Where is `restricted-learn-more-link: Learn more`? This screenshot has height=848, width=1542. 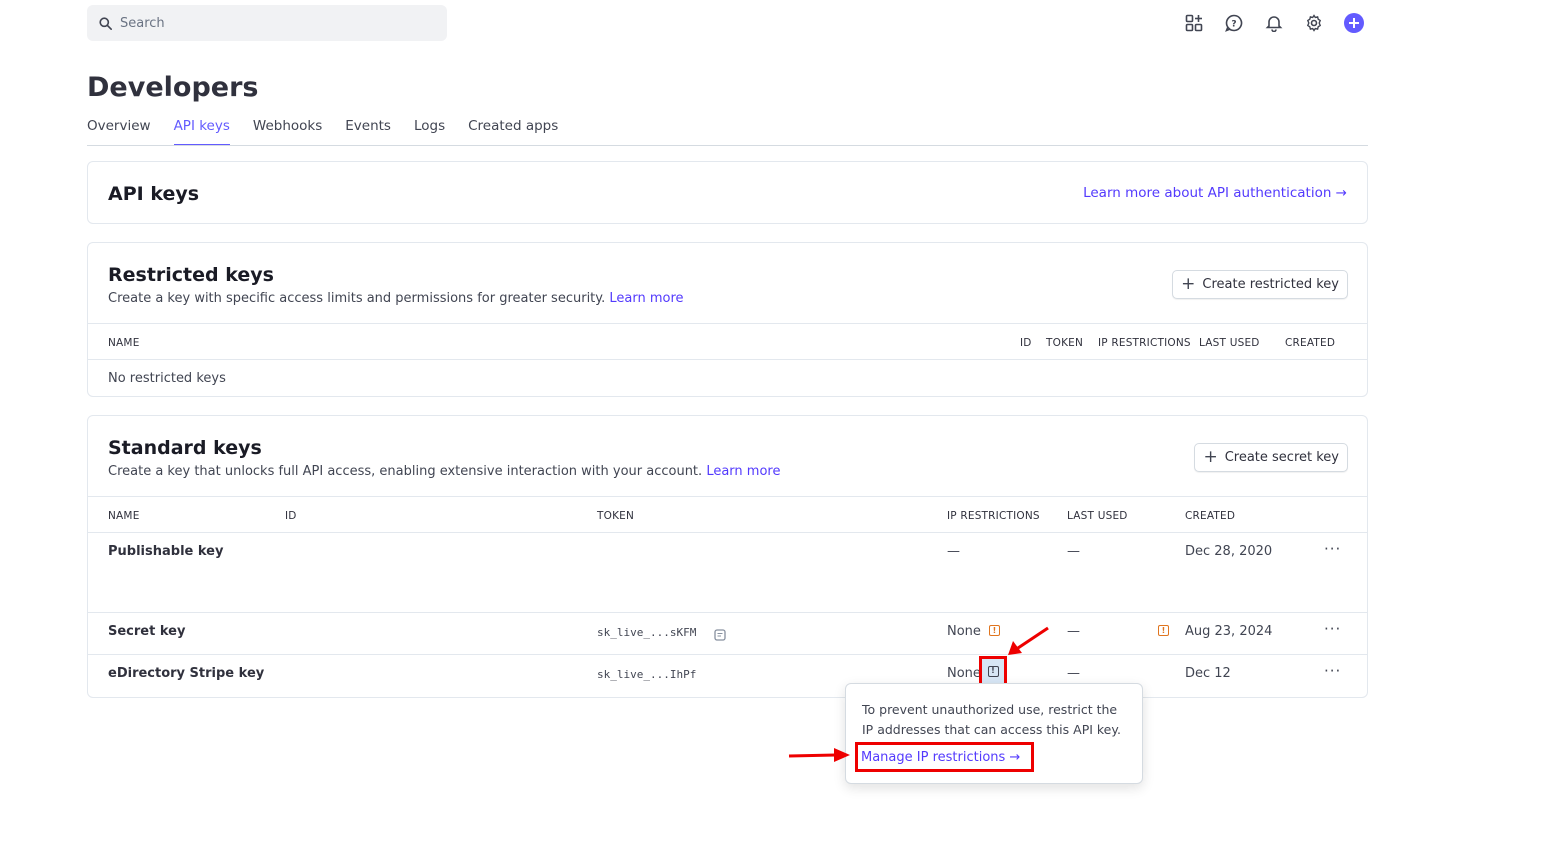 restricted-learn-more-link: Learn more is located at coordinates (646, 298).